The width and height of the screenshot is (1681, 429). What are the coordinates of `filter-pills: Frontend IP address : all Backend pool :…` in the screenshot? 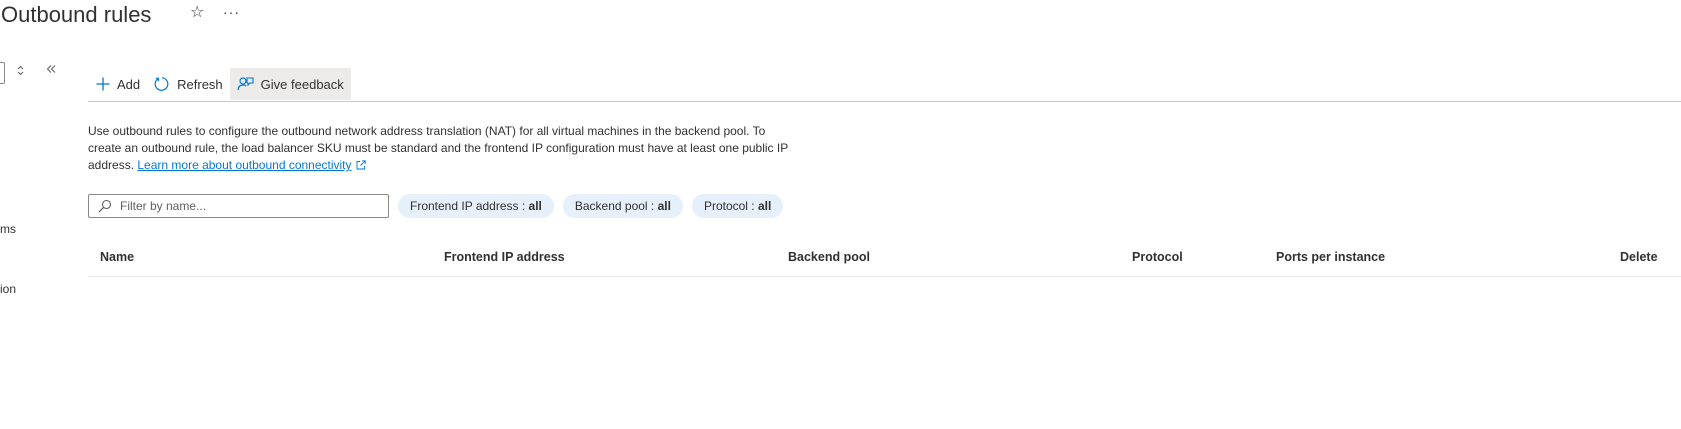 It's located at (591, 206).